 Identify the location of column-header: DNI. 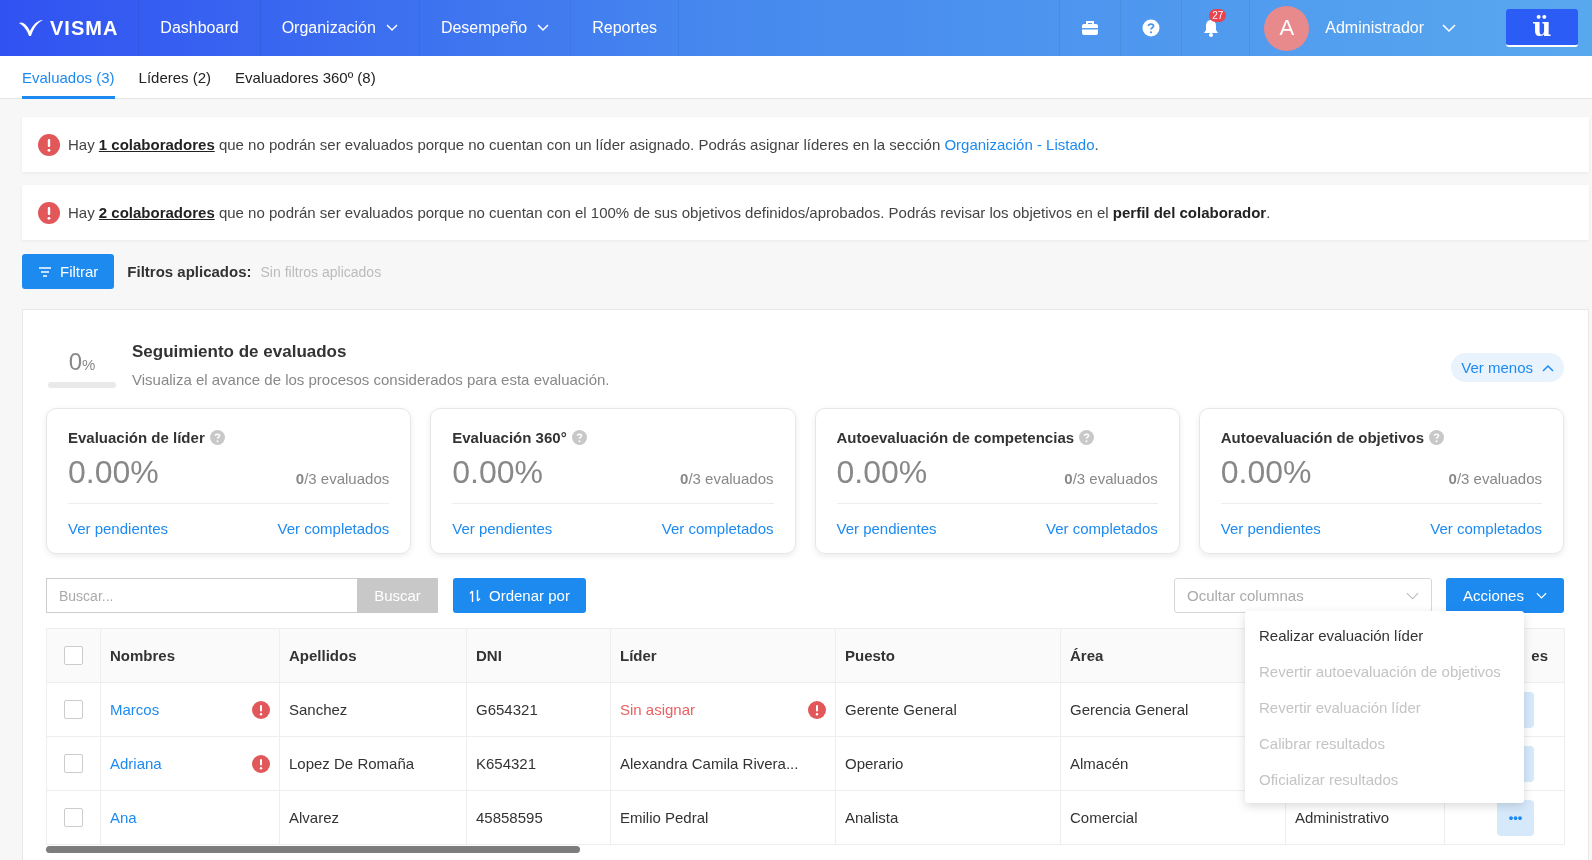
(489, 655).